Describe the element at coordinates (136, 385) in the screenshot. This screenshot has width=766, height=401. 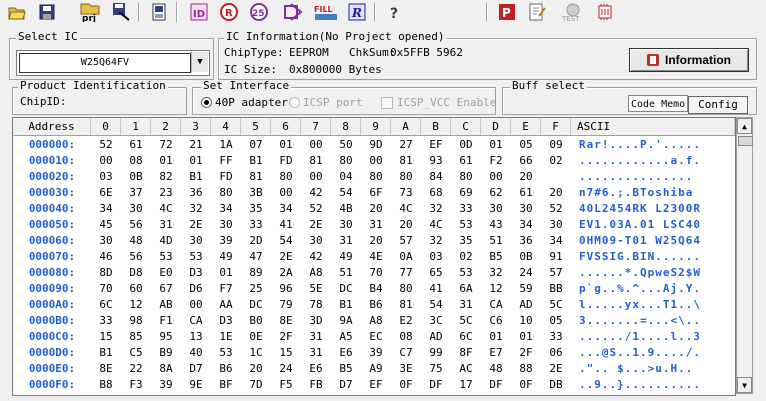
I see `byte-cell: F3` at that location.